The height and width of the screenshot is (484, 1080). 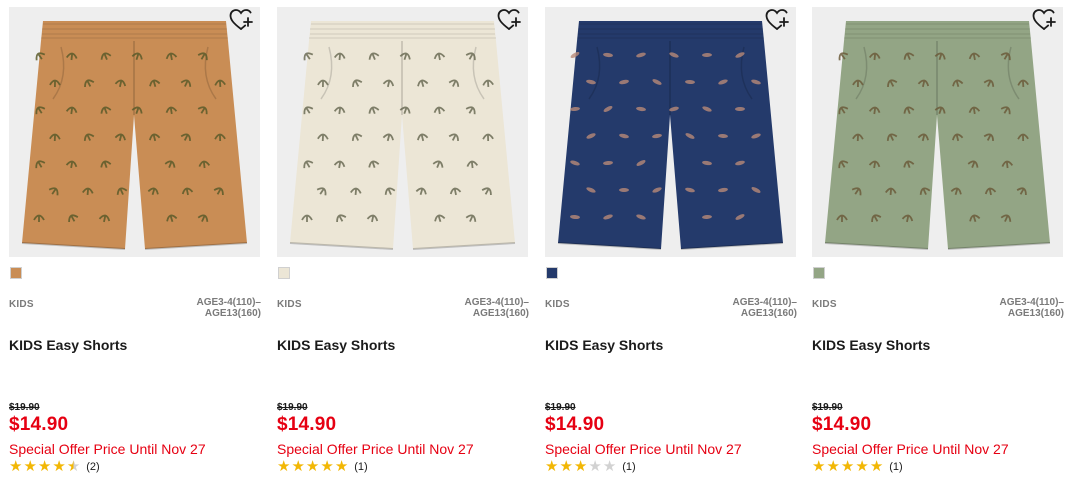 What do you see at coordinates (93, 467) in the screenshot?
I see `review-count: (2)` at bounding box center [93, 467].